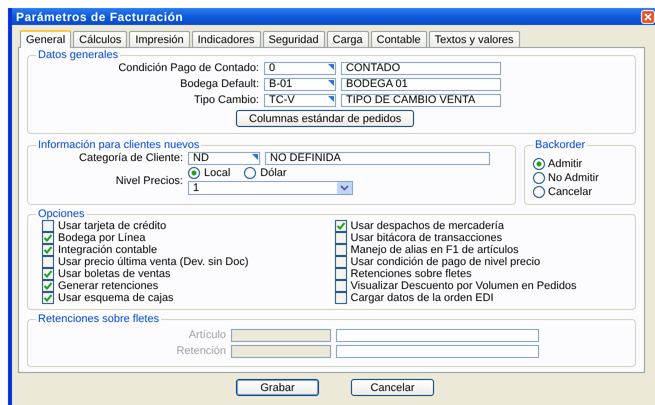  Describe the element at coordinates (153, 262) in the screenshot. I see `checkbox-label: Usar precio última venta (Dev. sin Doc)` at that location.